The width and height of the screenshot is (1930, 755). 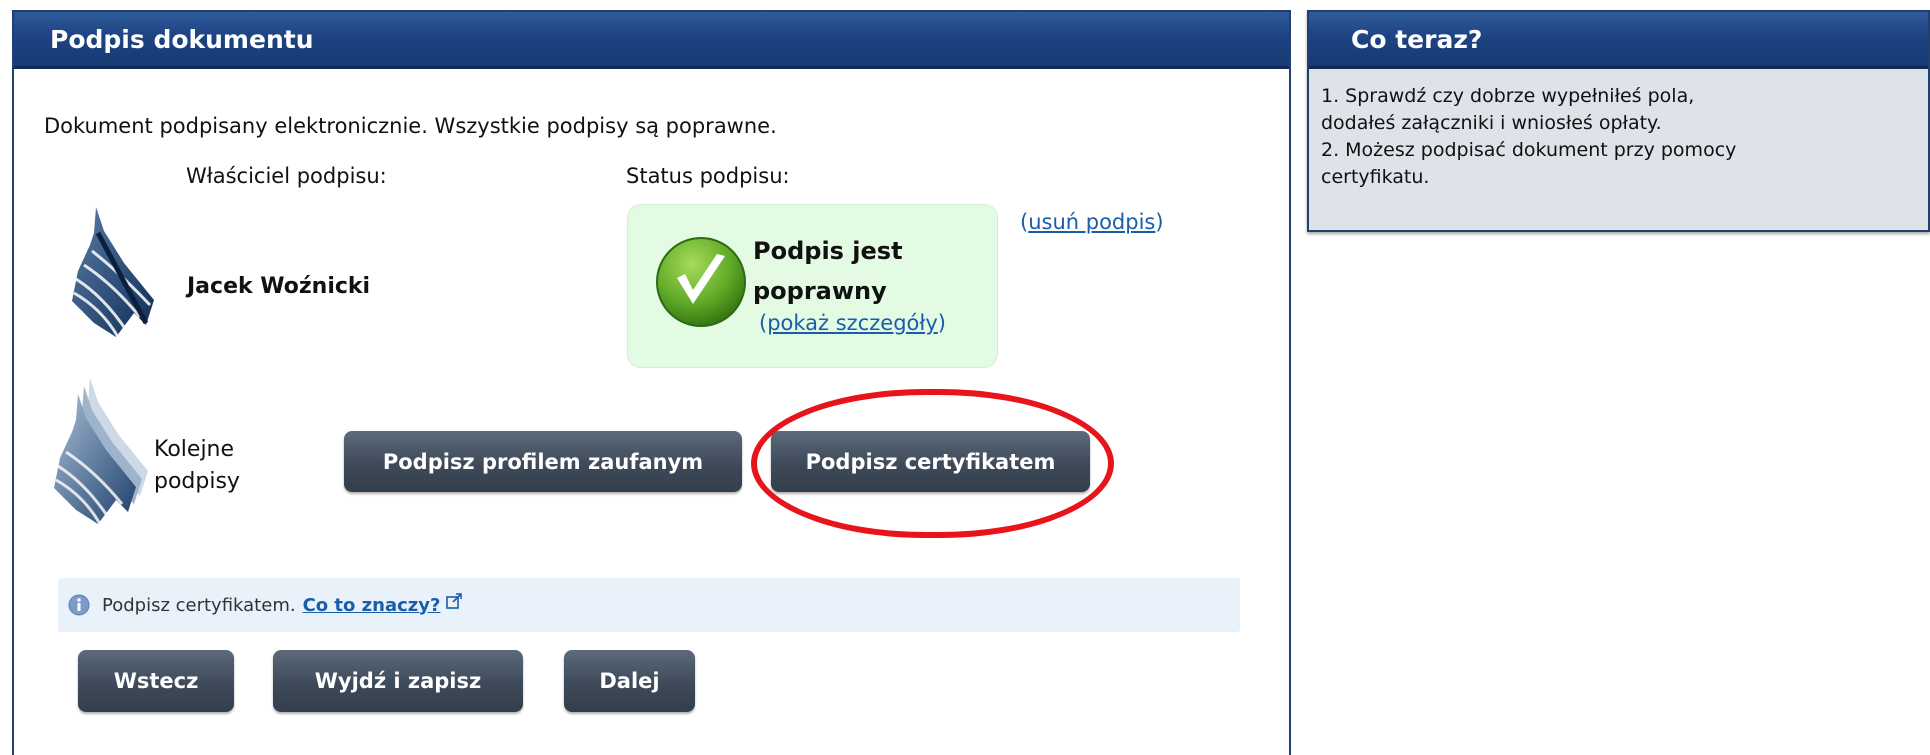 I want to click on what-now-header: Co teraz?, so click(x=1618, y=40).